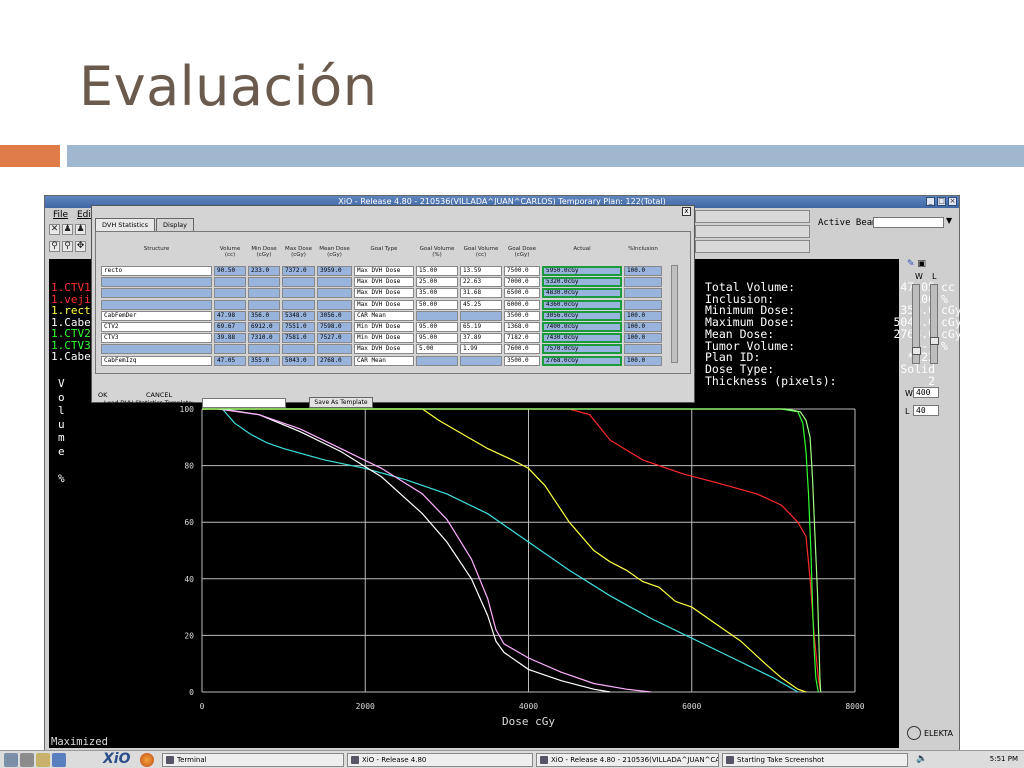  What do you see at coordinates (437, 282) in the screenshot?
I see `table-cell: 25.00` at bounding box center [437, 282].